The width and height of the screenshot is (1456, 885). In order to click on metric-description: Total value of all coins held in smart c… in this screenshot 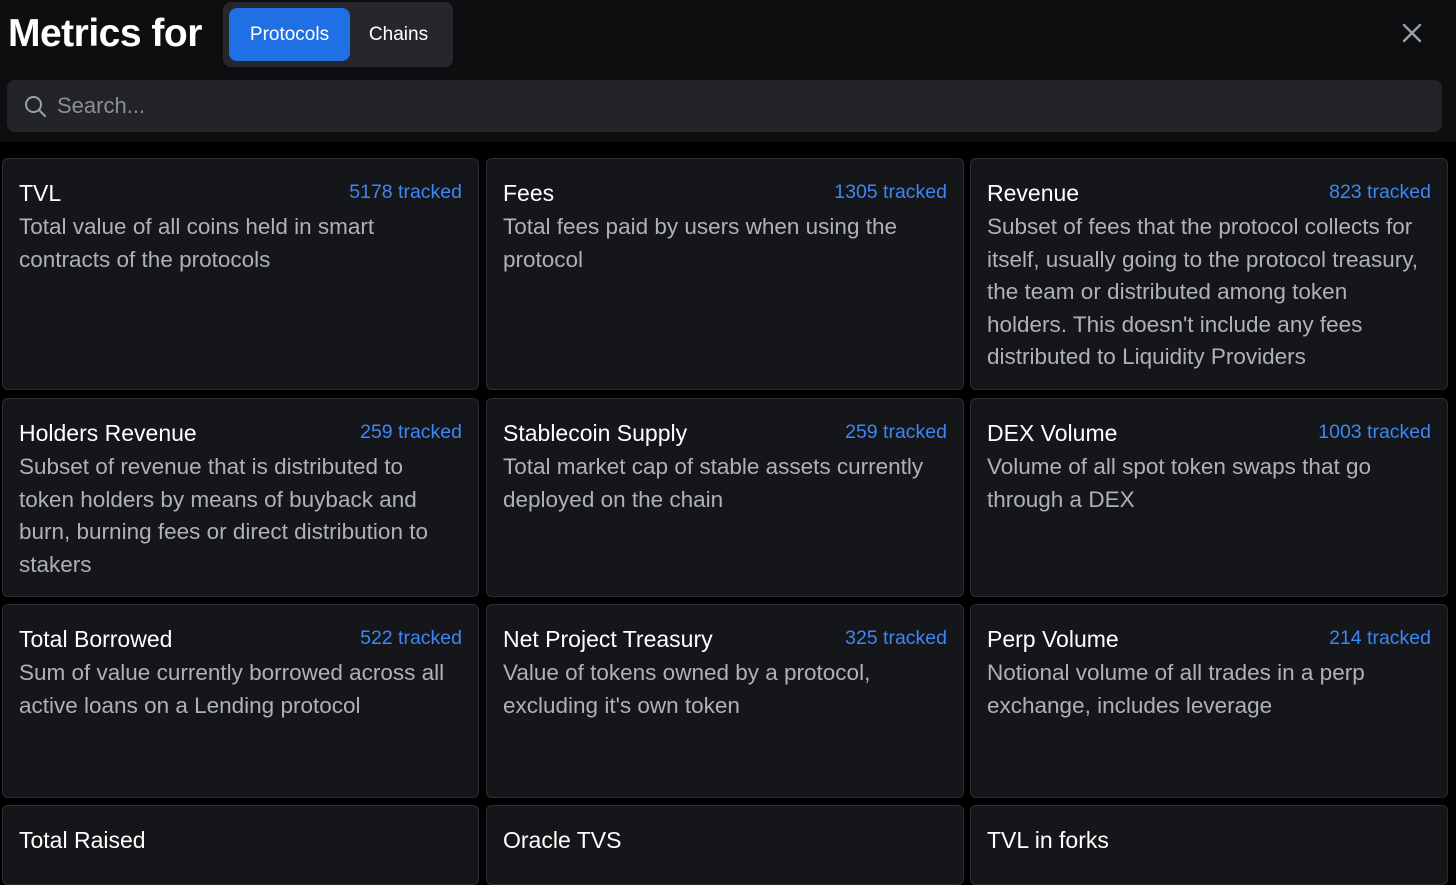, I will do `click(197, 243)`.